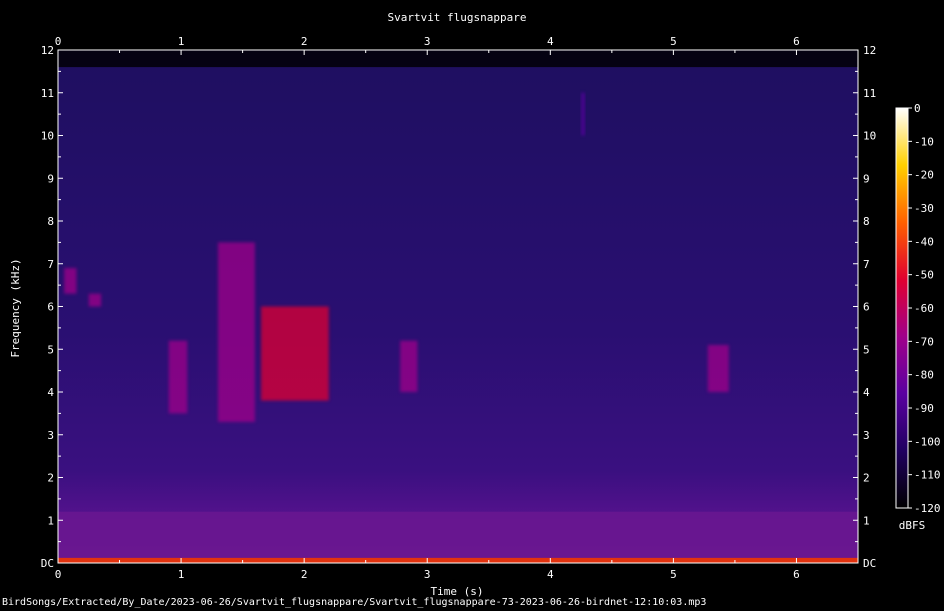  What do you see at coordinates (869, 93) in the screenshot?
I see `y-tick-label-right-11: 11` at bounding box center [869, 93].